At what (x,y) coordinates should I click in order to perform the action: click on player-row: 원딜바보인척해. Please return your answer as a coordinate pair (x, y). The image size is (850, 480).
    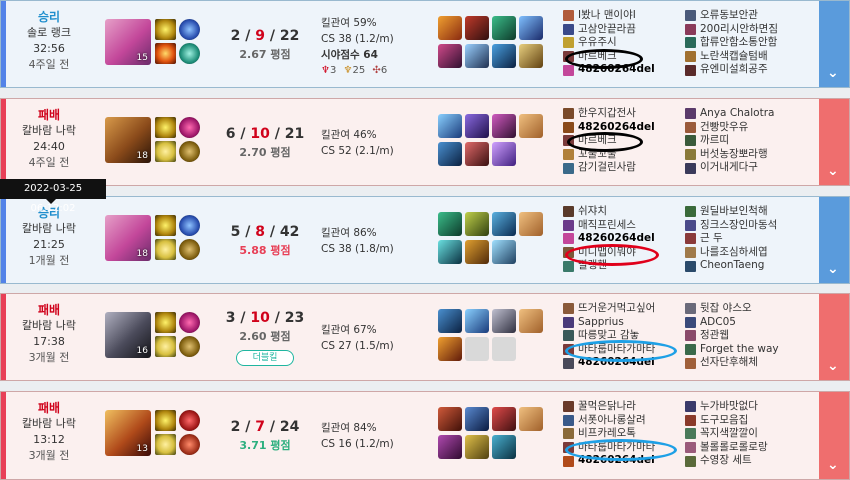
    Looking at the image, I should click on (745, 212).